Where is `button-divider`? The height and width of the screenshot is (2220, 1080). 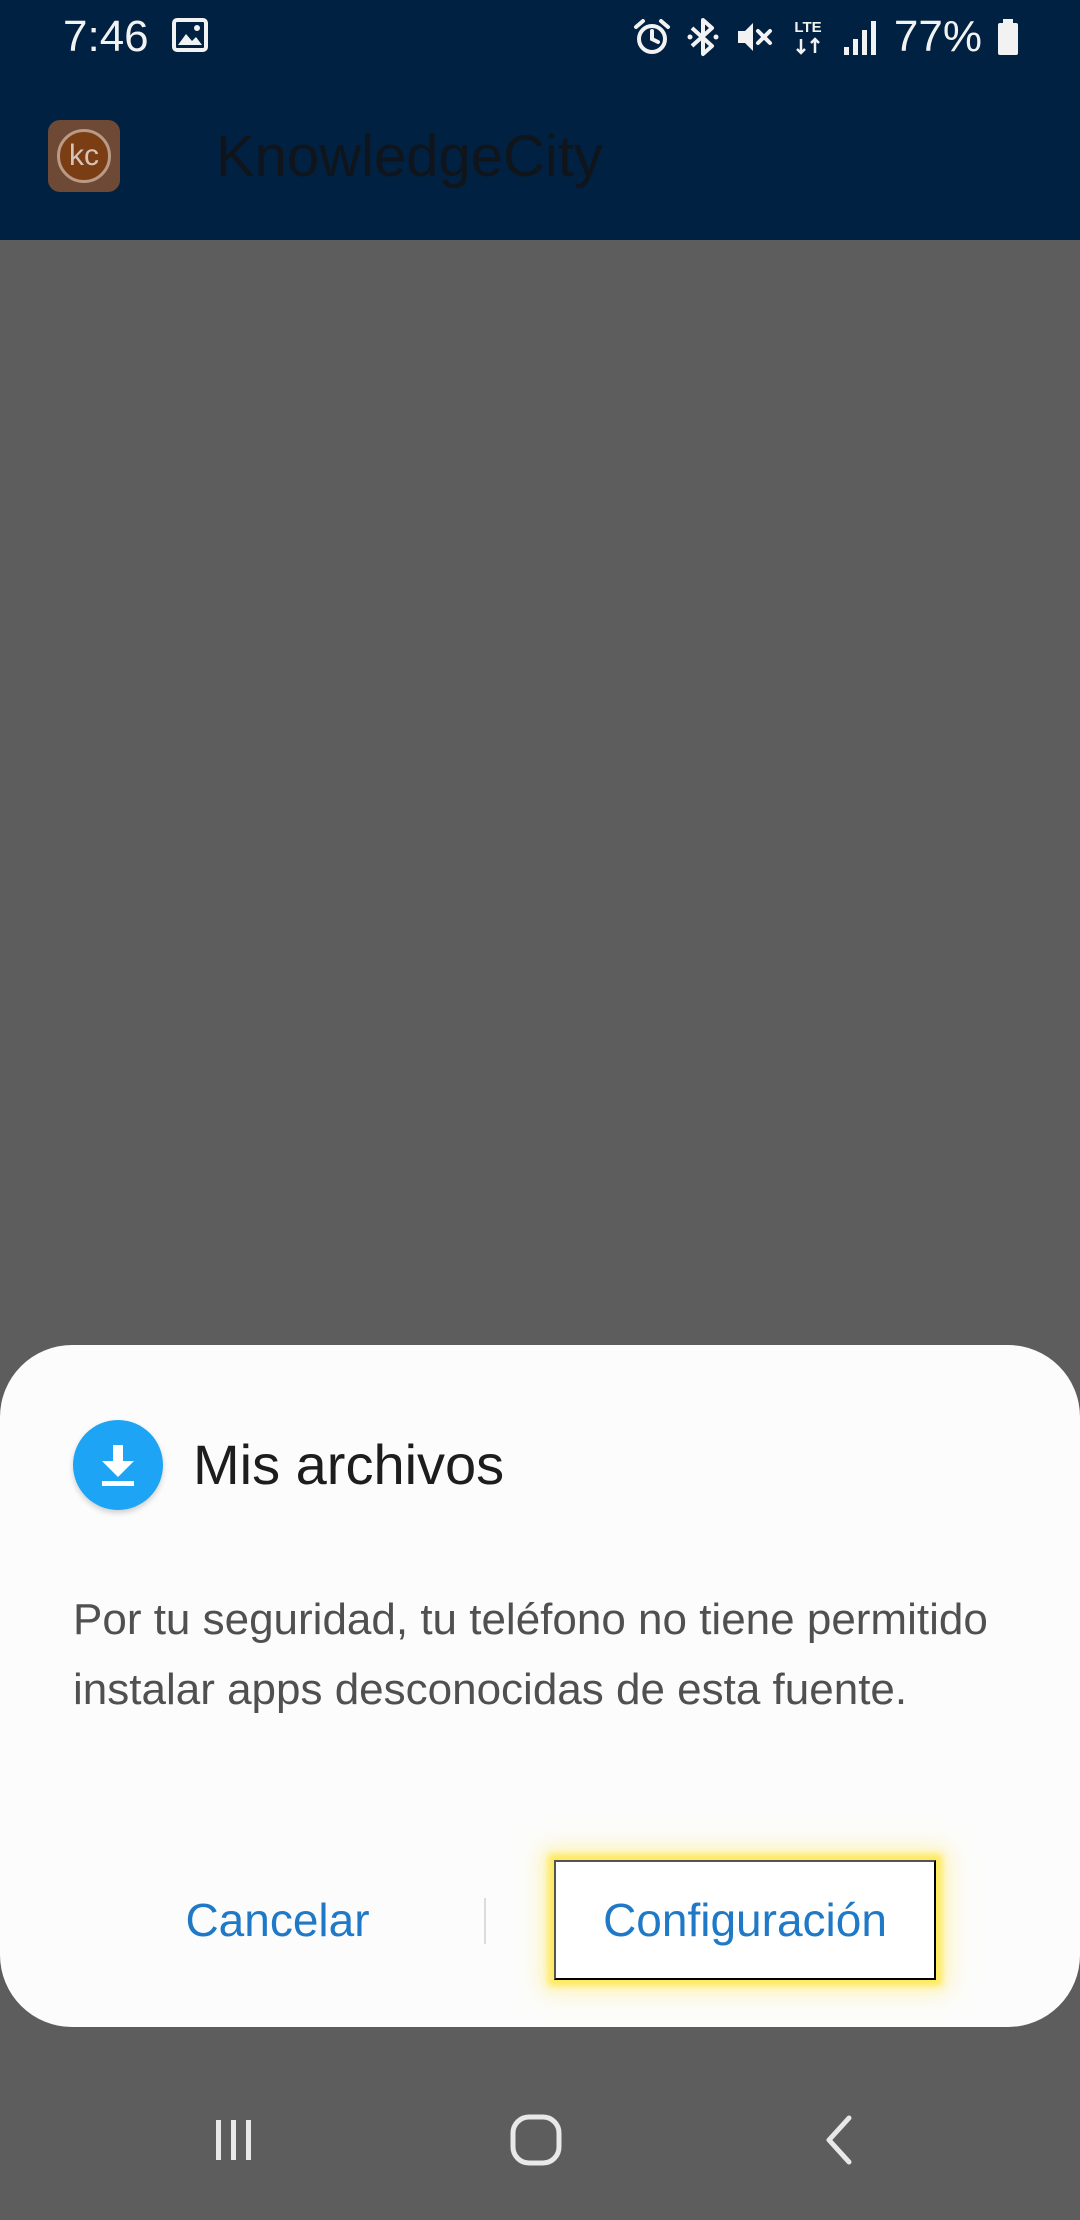 button-divider is located at coordinates (485, 1921).